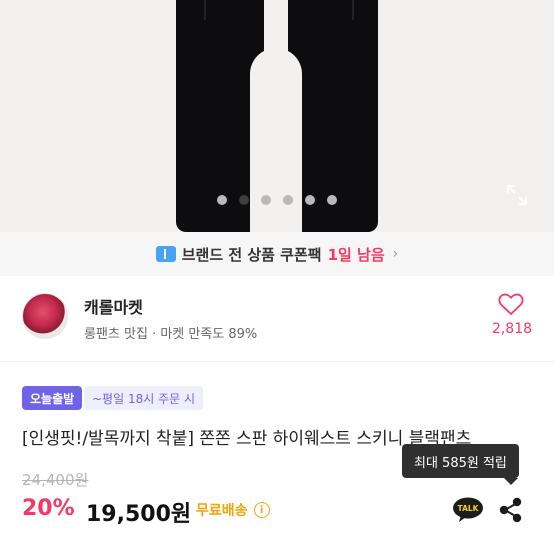 The width and height of the screenshot is (554, 554). I want to click on free-shipping-label: 무료배송, so click(222, 511).